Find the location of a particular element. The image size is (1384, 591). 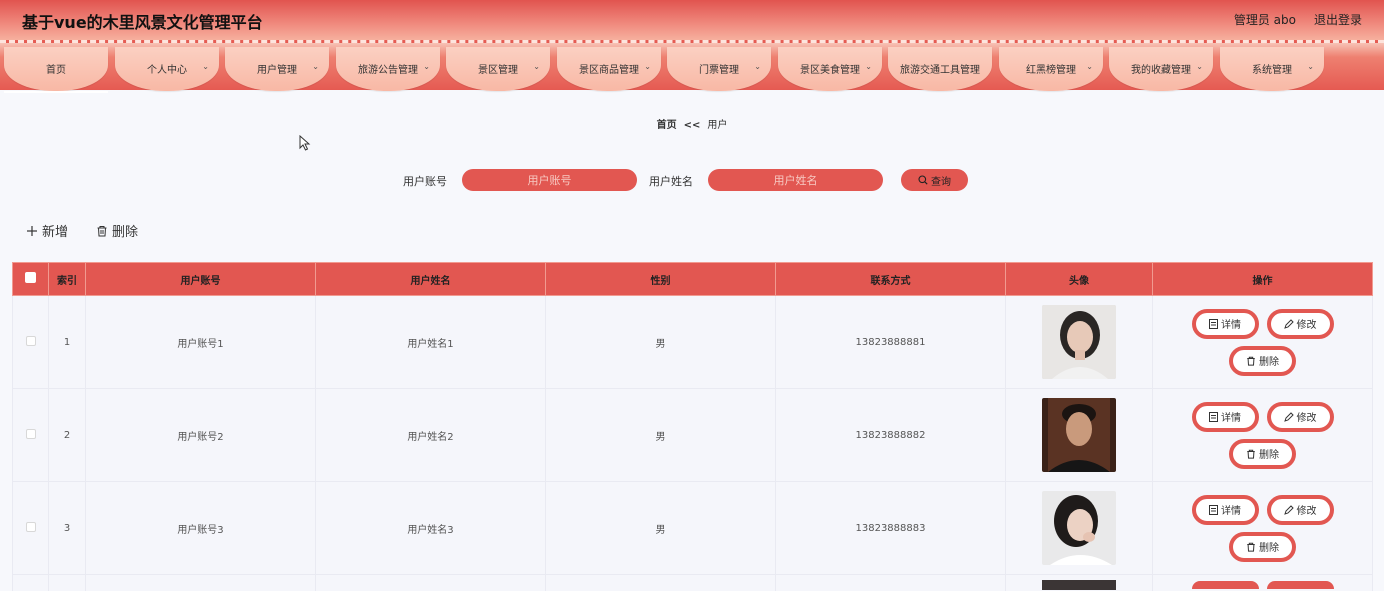

nav-tab-home: 首页 is located at coordinates (56, 70).